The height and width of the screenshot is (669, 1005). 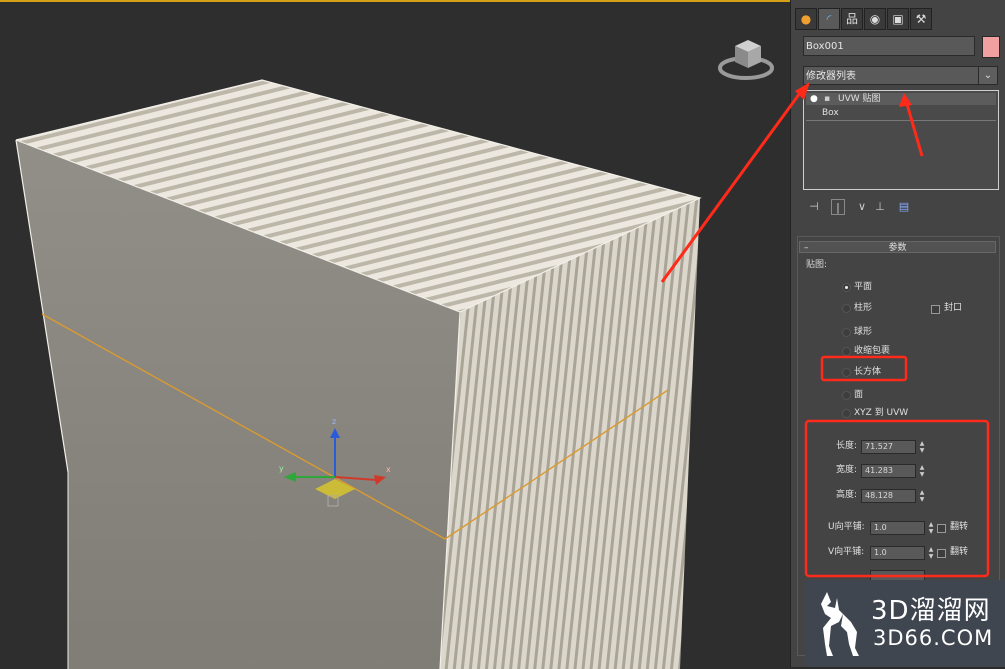 What do you see at coordinates (875, 19) in the screenshot?
I see `motion-tab-icon: ◉` at bounding box center [875, 19].